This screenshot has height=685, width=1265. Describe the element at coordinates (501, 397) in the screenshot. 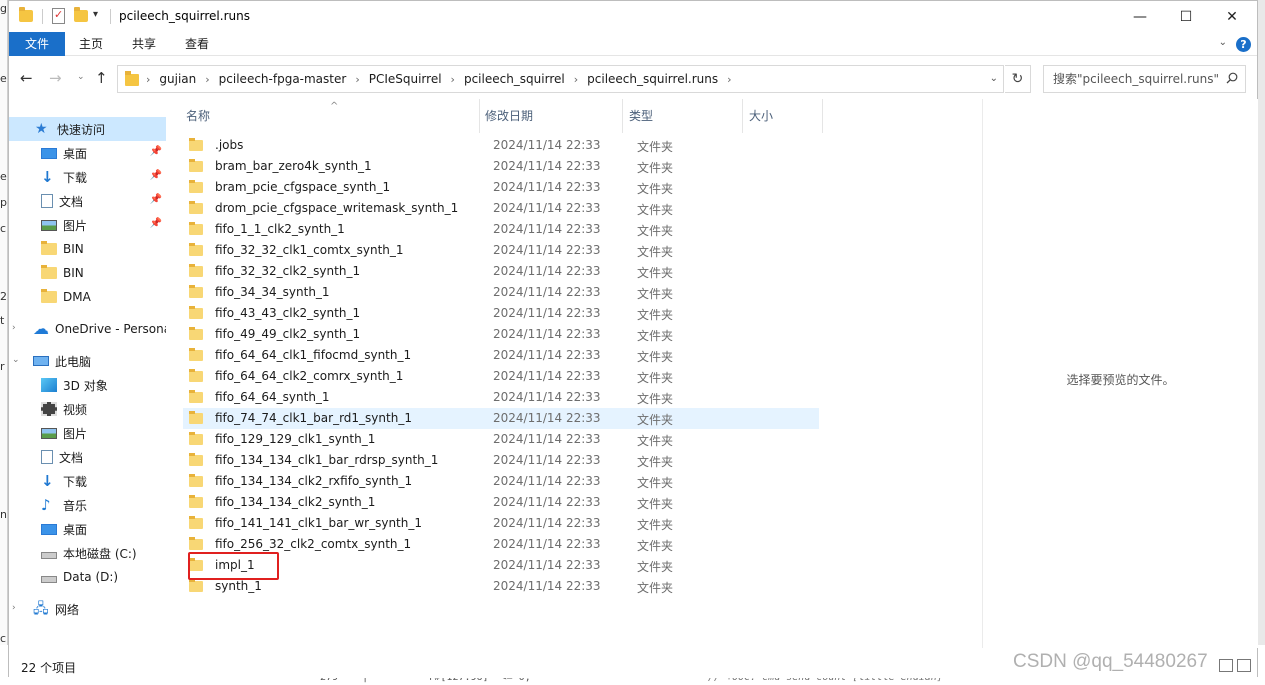

I see `table-row: fifo_64_64_synth_1 2024/11/14 22:33 文件夹` at that location.